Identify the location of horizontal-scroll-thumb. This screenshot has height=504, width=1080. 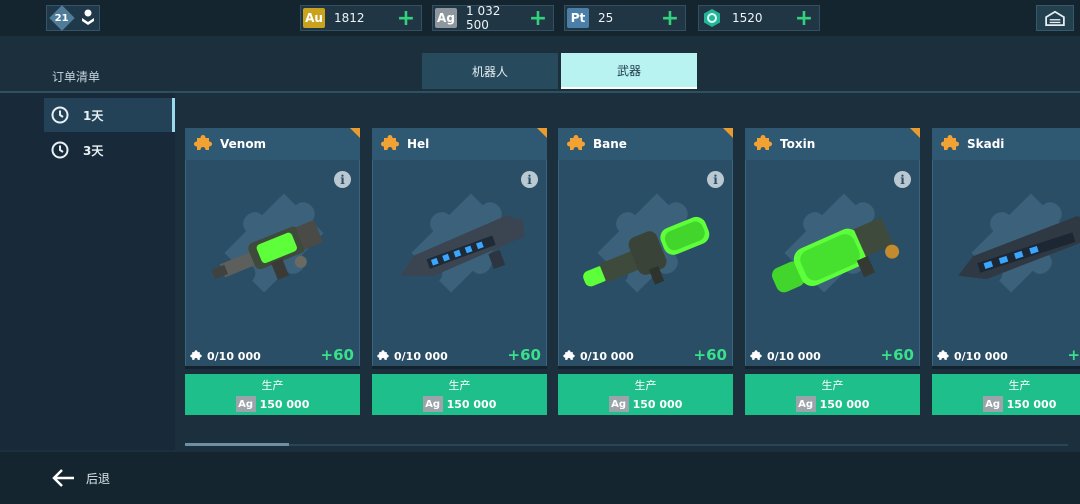
(237, 444).